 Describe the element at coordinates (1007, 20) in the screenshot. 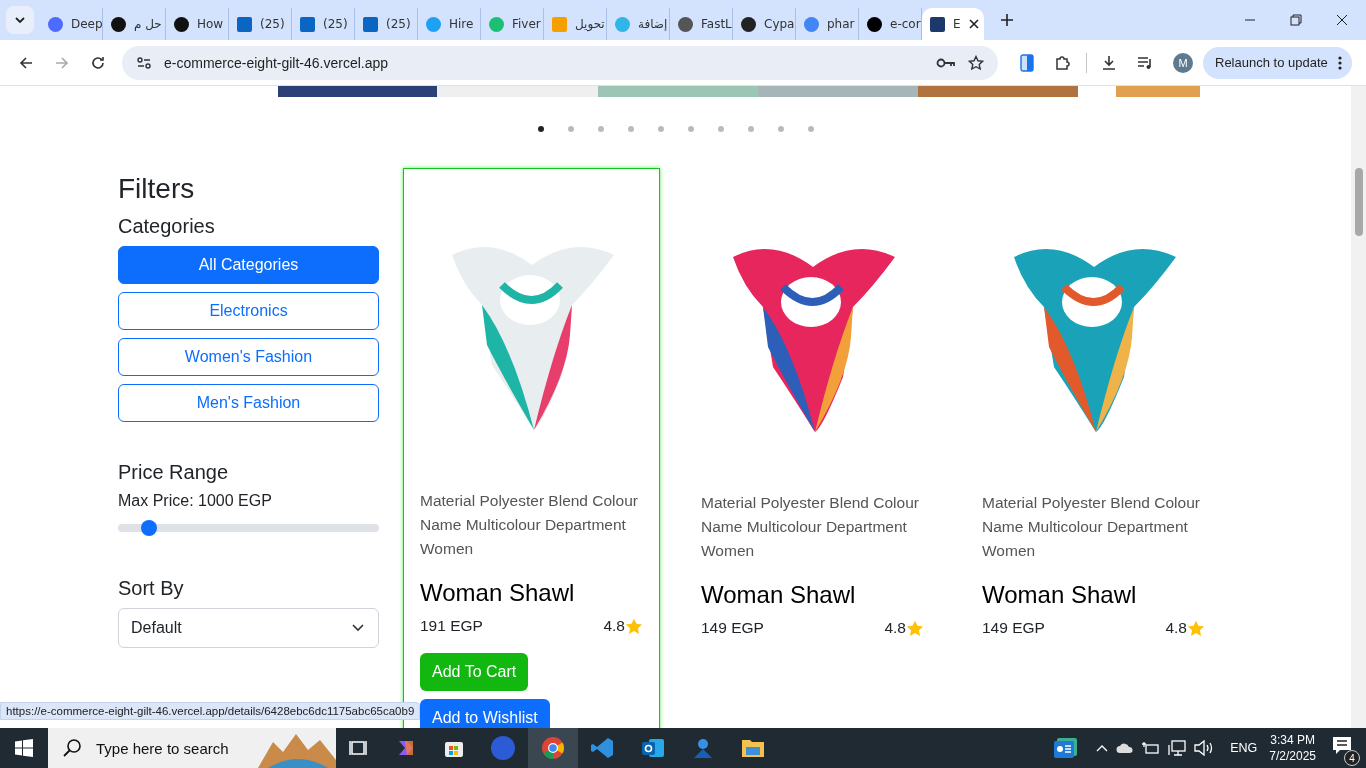

I see `new-tab-icon` at that location.